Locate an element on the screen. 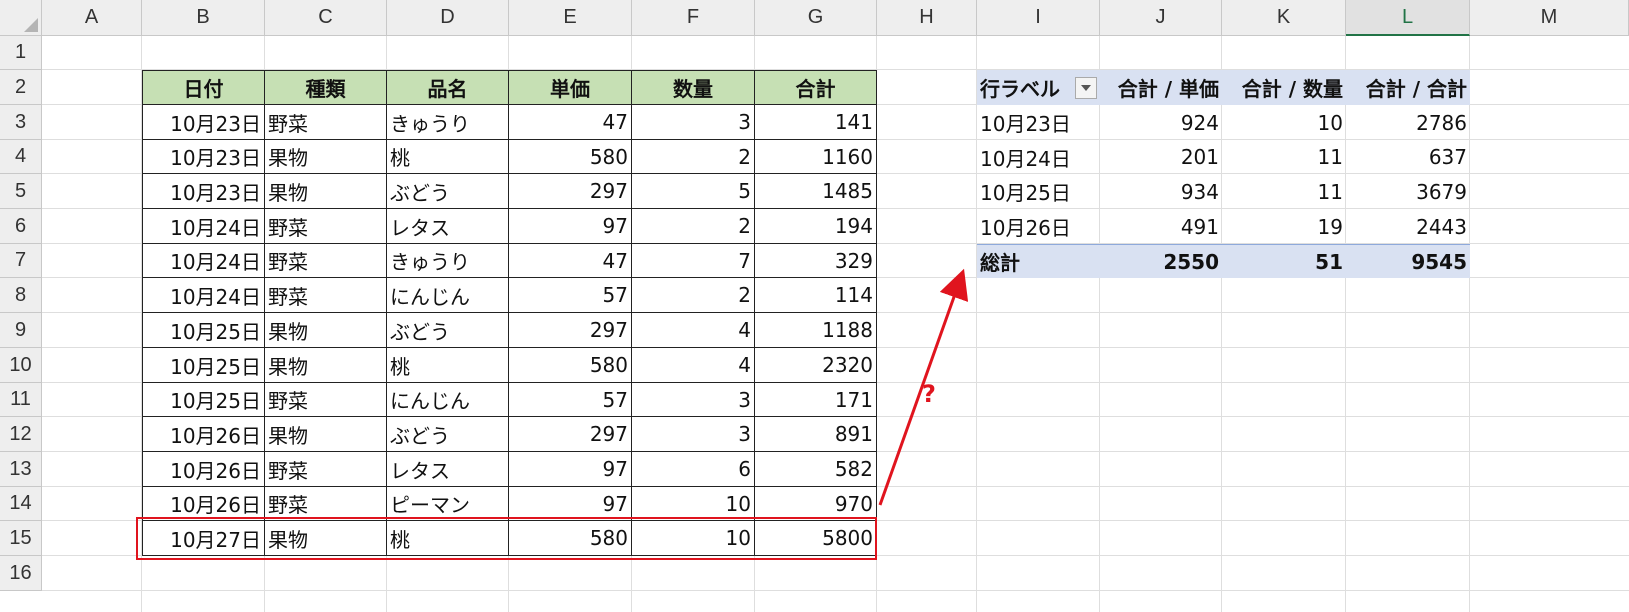  column-header-m: M is located at coordinates (1549, 18).